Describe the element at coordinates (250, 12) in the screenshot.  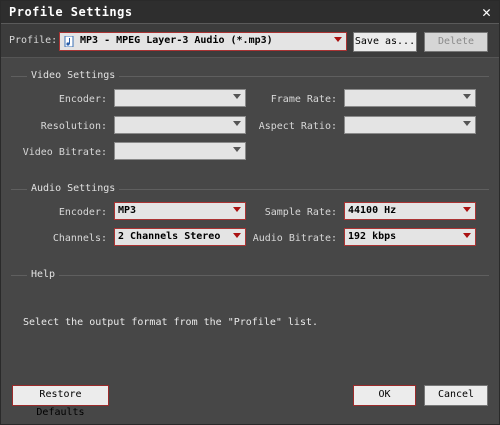
I see `title-bar: Profile Settings ✕` at that location.